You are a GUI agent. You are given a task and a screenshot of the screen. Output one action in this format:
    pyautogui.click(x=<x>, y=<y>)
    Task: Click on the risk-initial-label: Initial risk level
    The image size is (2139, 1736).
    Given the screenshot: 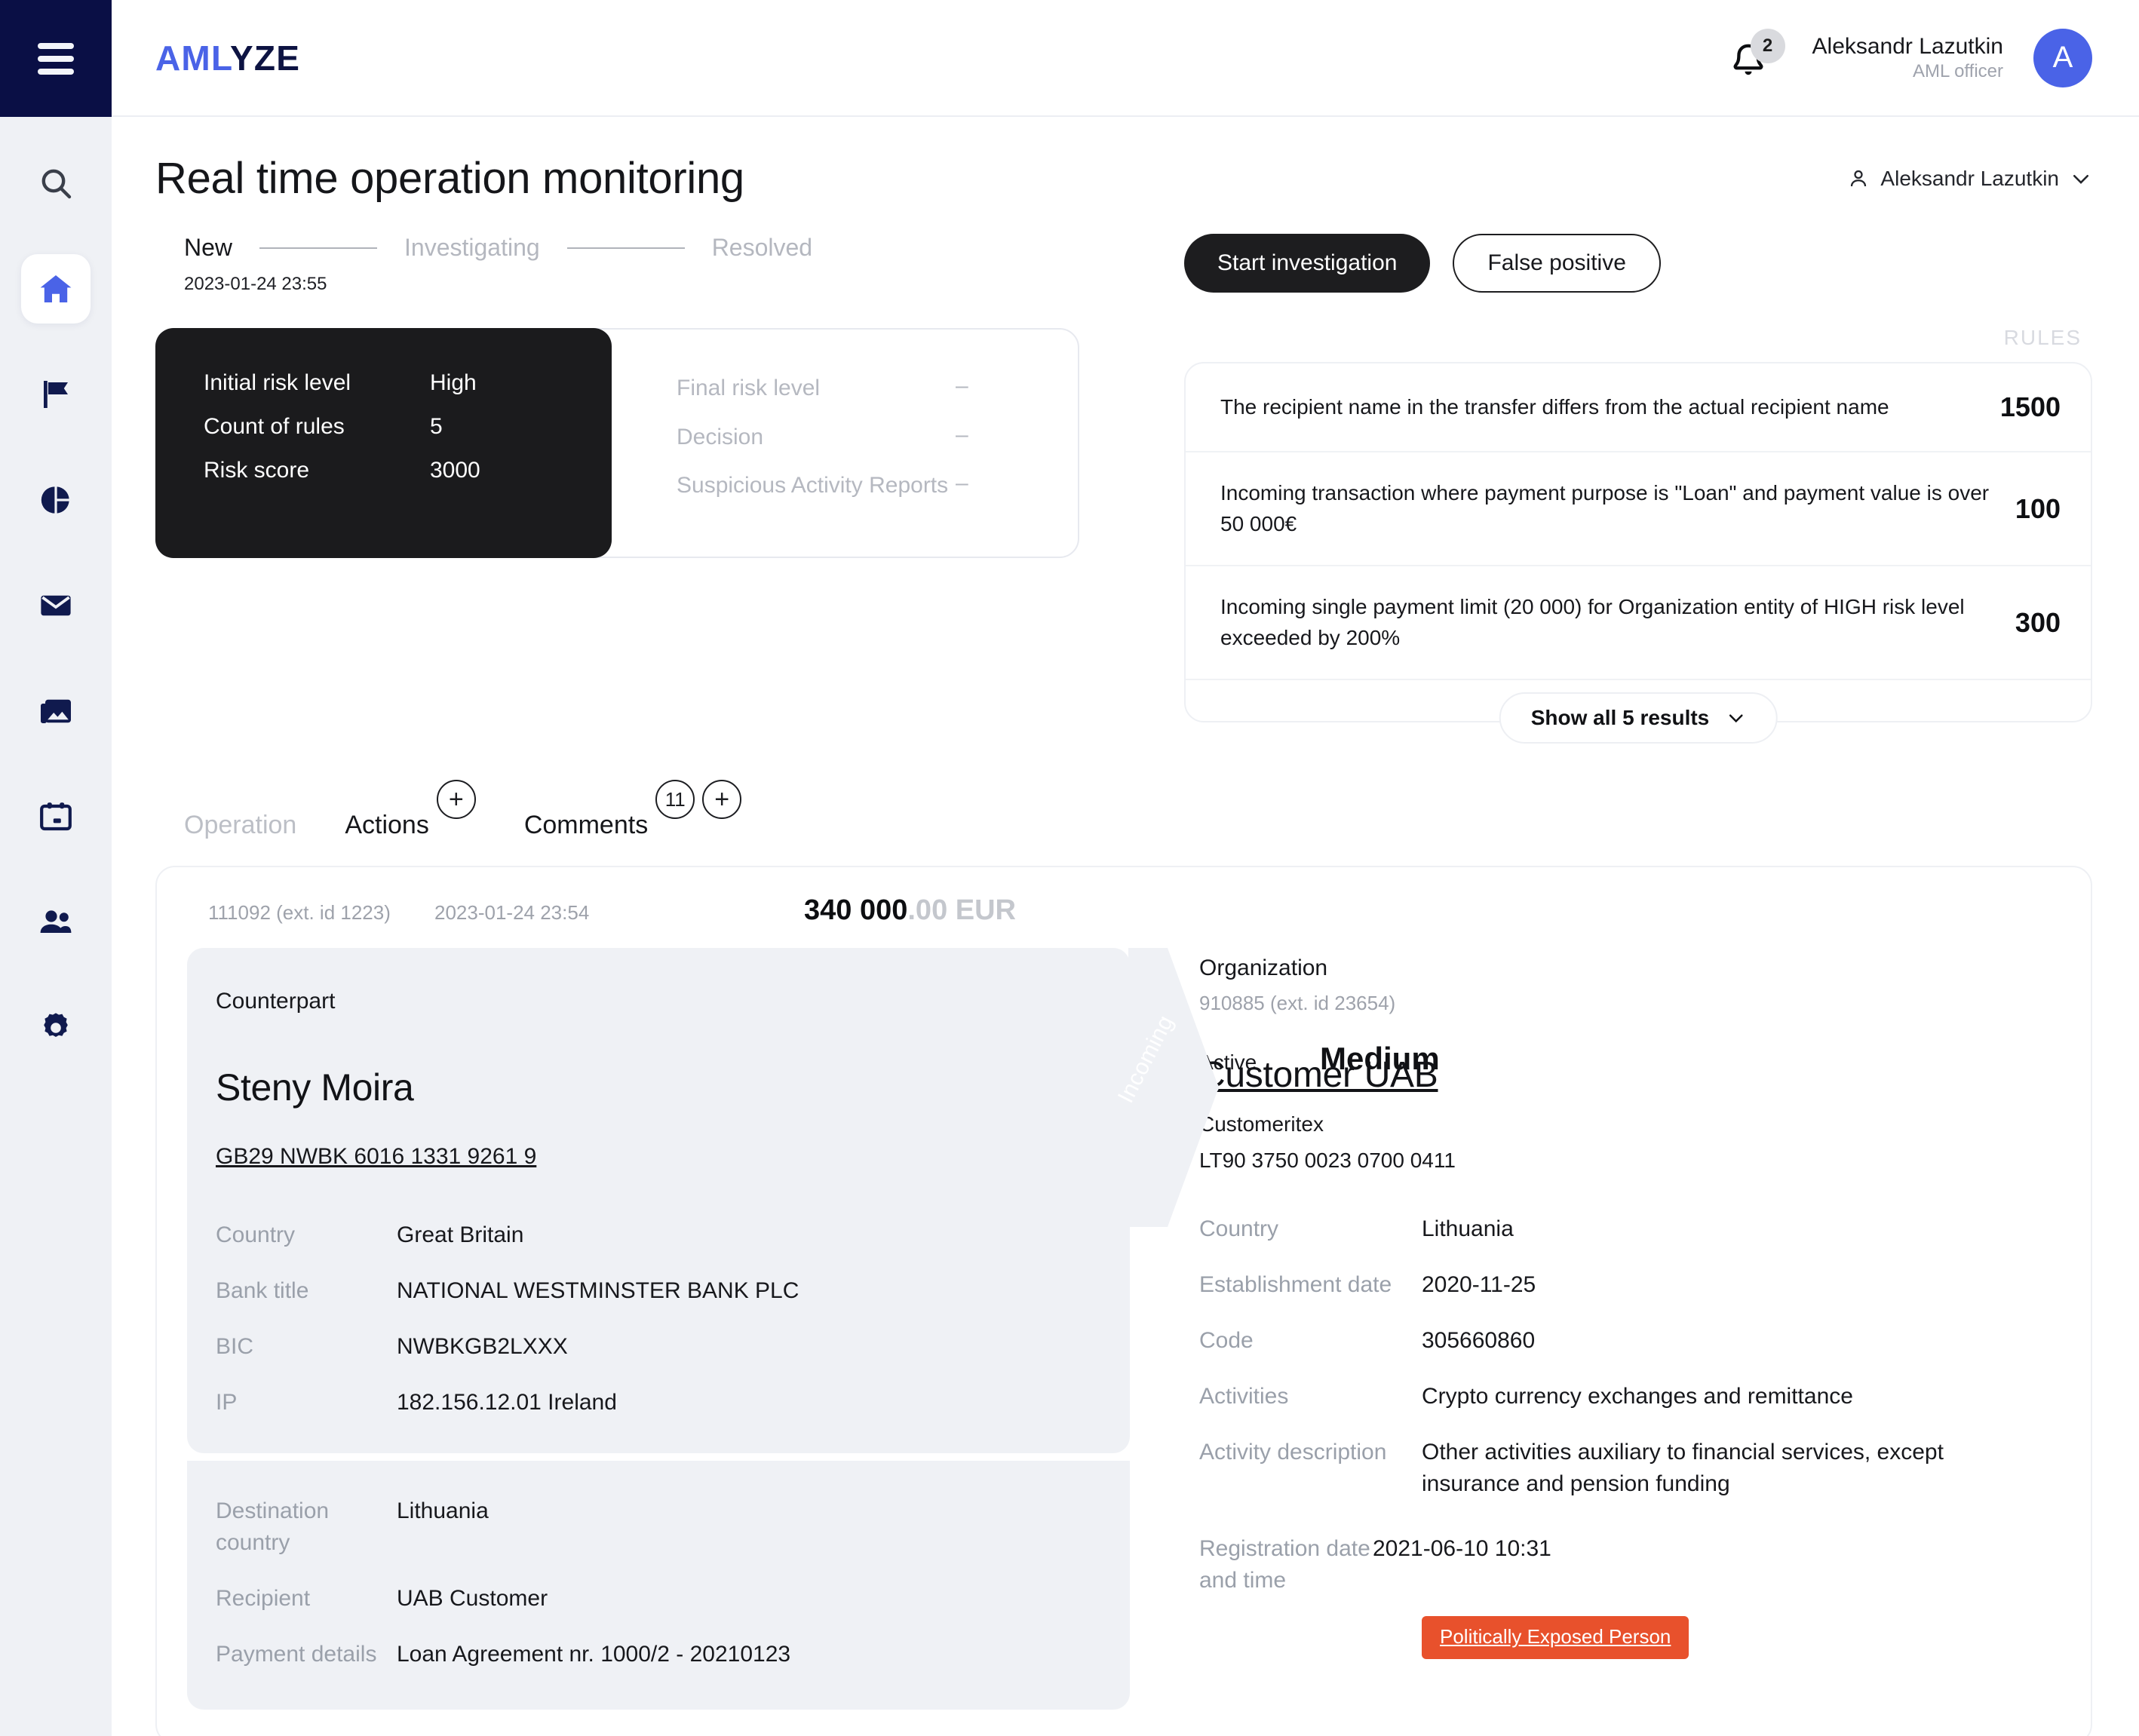 What is the action you would take?
    pyautogui.click(x=277, y=382)
    